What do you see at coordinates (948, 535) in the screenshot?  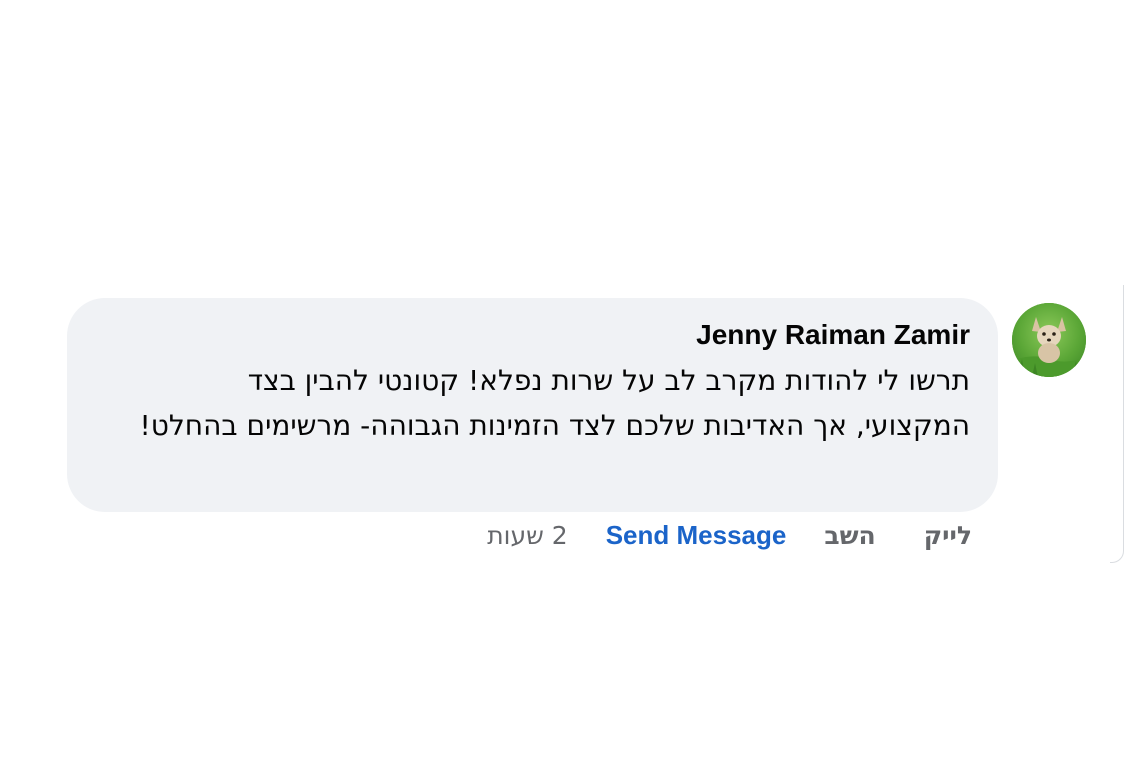 I see `like-button: לייק` at bounding box center [948, 535].